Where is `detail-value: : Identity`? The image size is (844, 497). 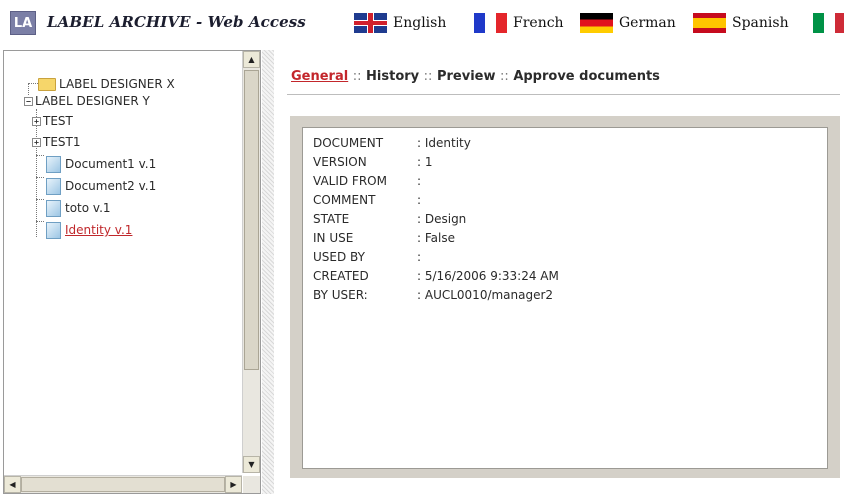 detail-value: : Identity is located at coordinates (444, 143).